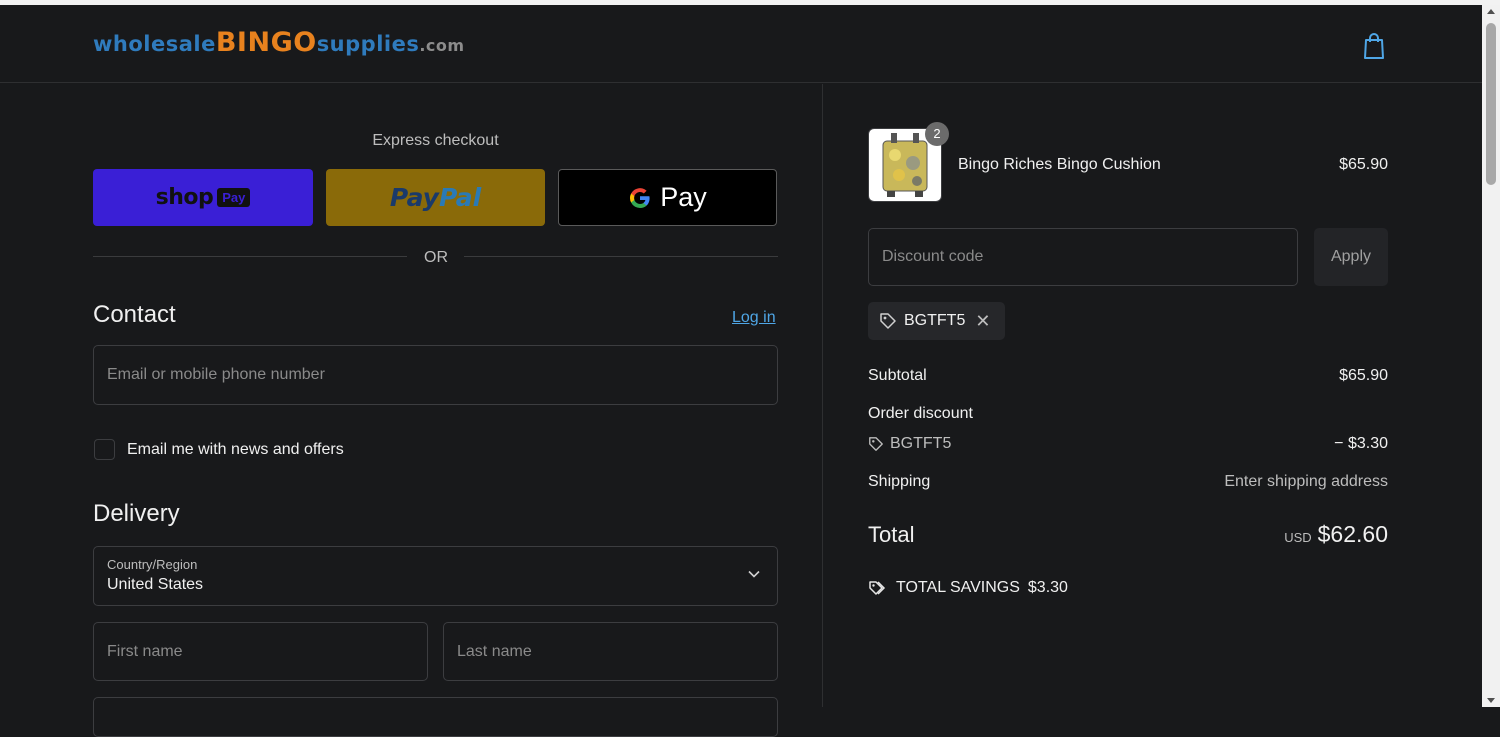 This screenshot has width=1500, height=737. Describe the element at coordinates (1363, 164) in the screenshot. I see `product-price: $65.90` at that location.